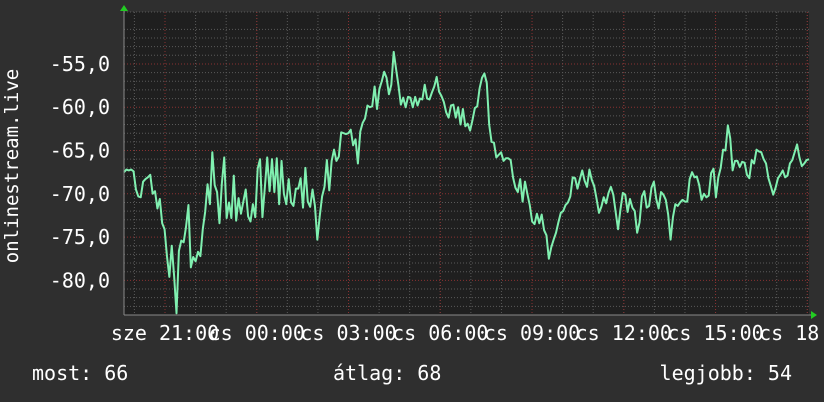  I want to click on y-tick-labels: -55,0 -60,0 -65,0 -70,0 -75,0 -80,0, so click(80, 172).